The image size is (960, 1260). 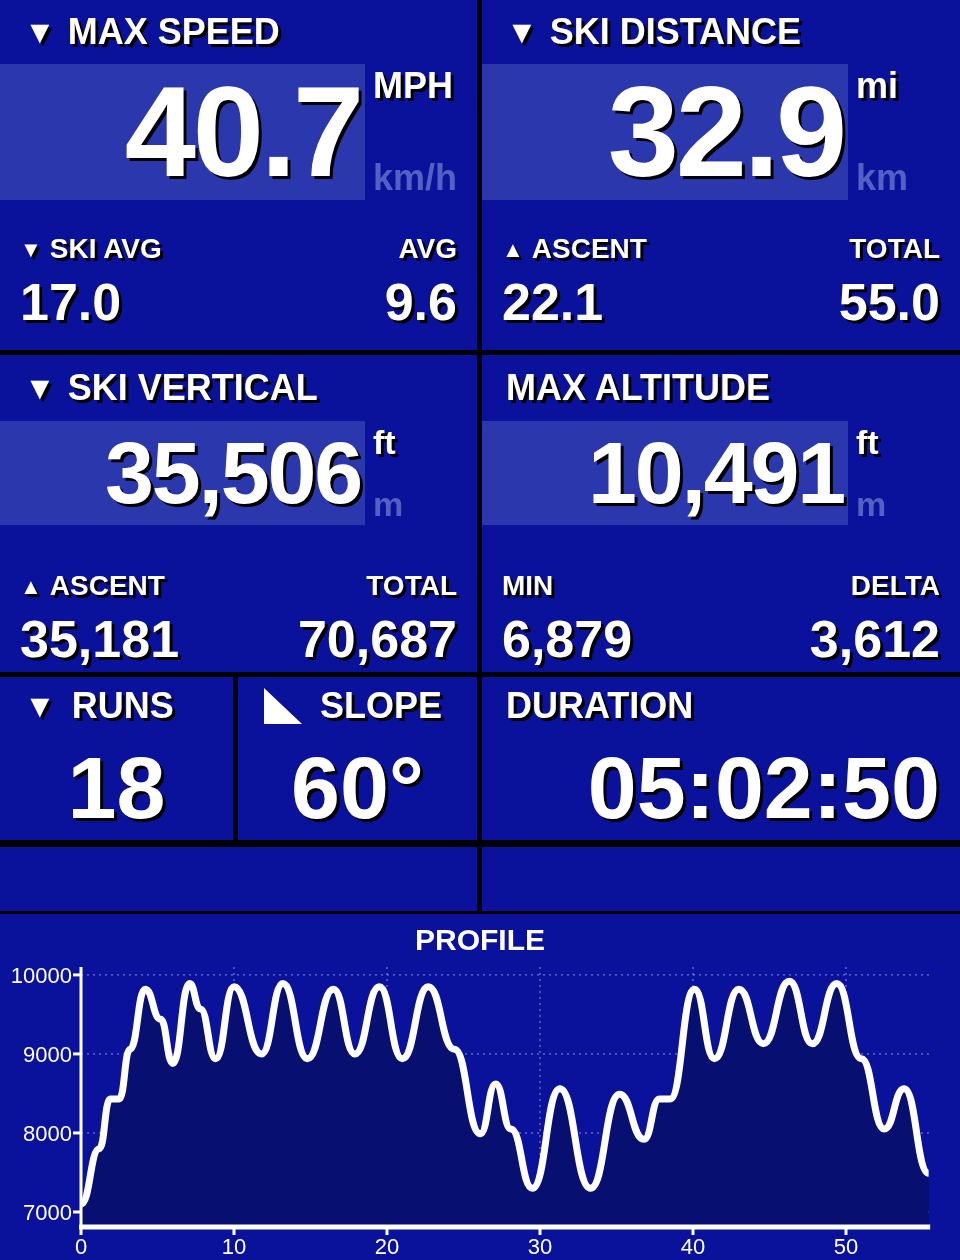 I want to click on x-tick-label: 40, so click(x=693, y=1246).